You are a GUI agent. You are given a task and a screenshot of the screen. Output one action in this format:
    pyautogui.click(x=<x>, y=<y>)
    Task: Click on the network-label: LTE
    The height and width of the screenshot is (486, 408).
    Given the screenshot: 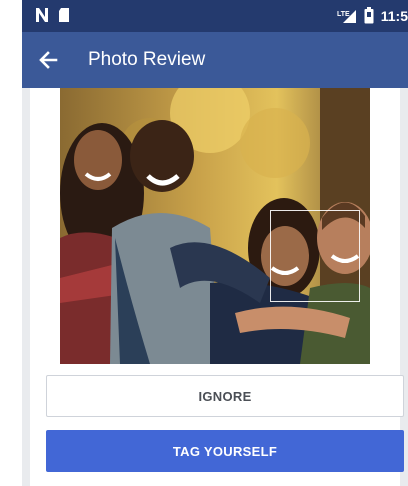 What is the action you would take?
    pyautogui.click(x=343, y=14)
    